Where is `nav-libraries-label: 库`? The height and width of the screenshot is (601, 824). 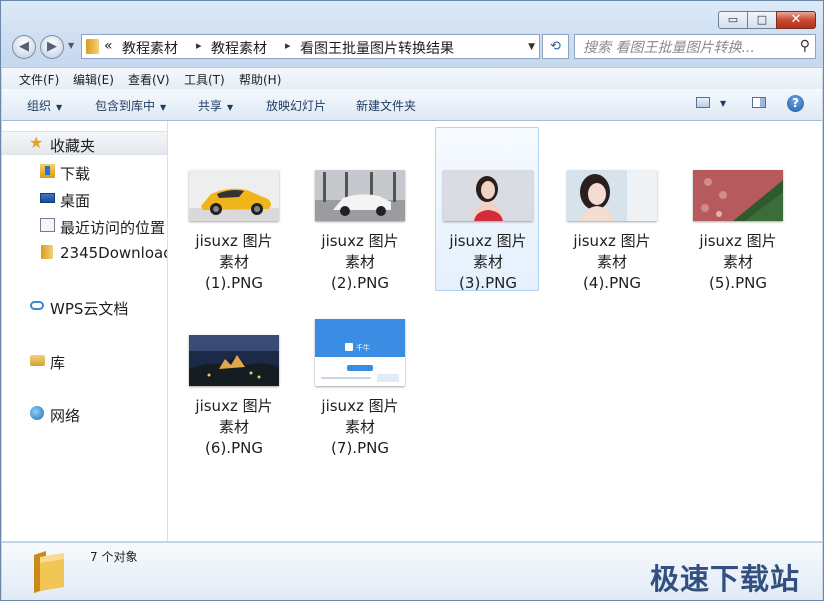
nav-libraries-label: 库 is located at coordinates (58, 363).